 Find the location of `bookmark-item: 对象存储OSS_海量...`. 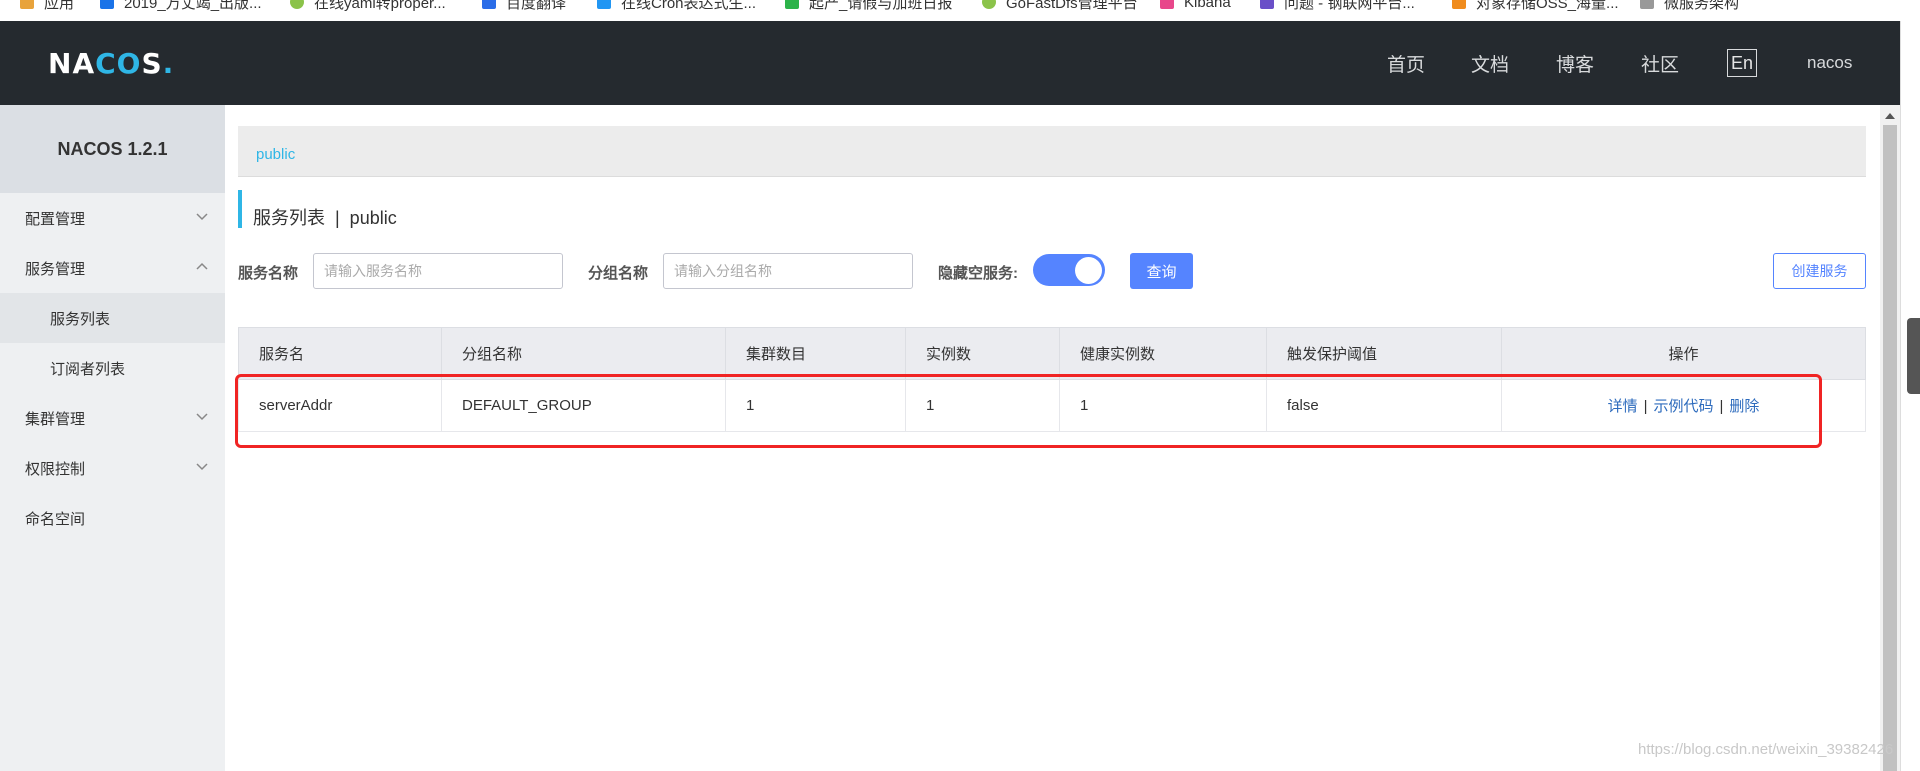

bookmark-item: 对象存储OSS_海量... is located at coordinates (1535, 6).